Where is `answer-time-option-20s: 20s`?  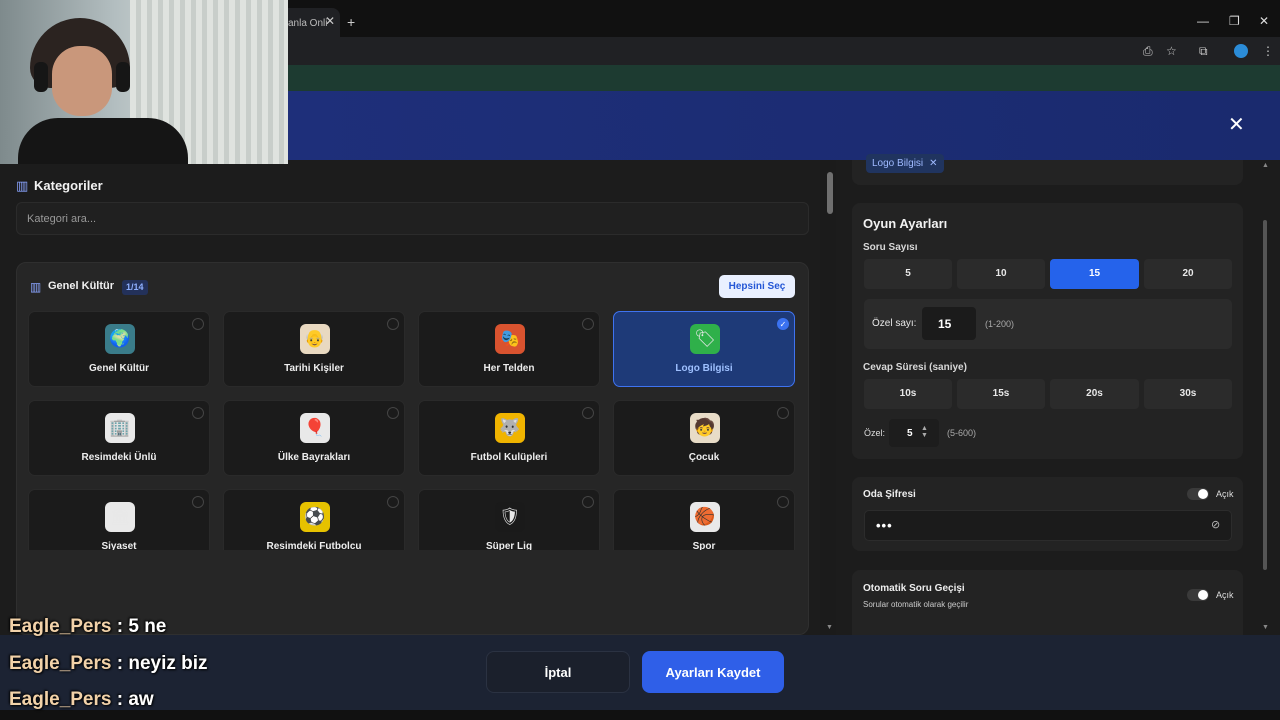 answer-time-option-20s: 20s is located at coordinates (1094, 394).